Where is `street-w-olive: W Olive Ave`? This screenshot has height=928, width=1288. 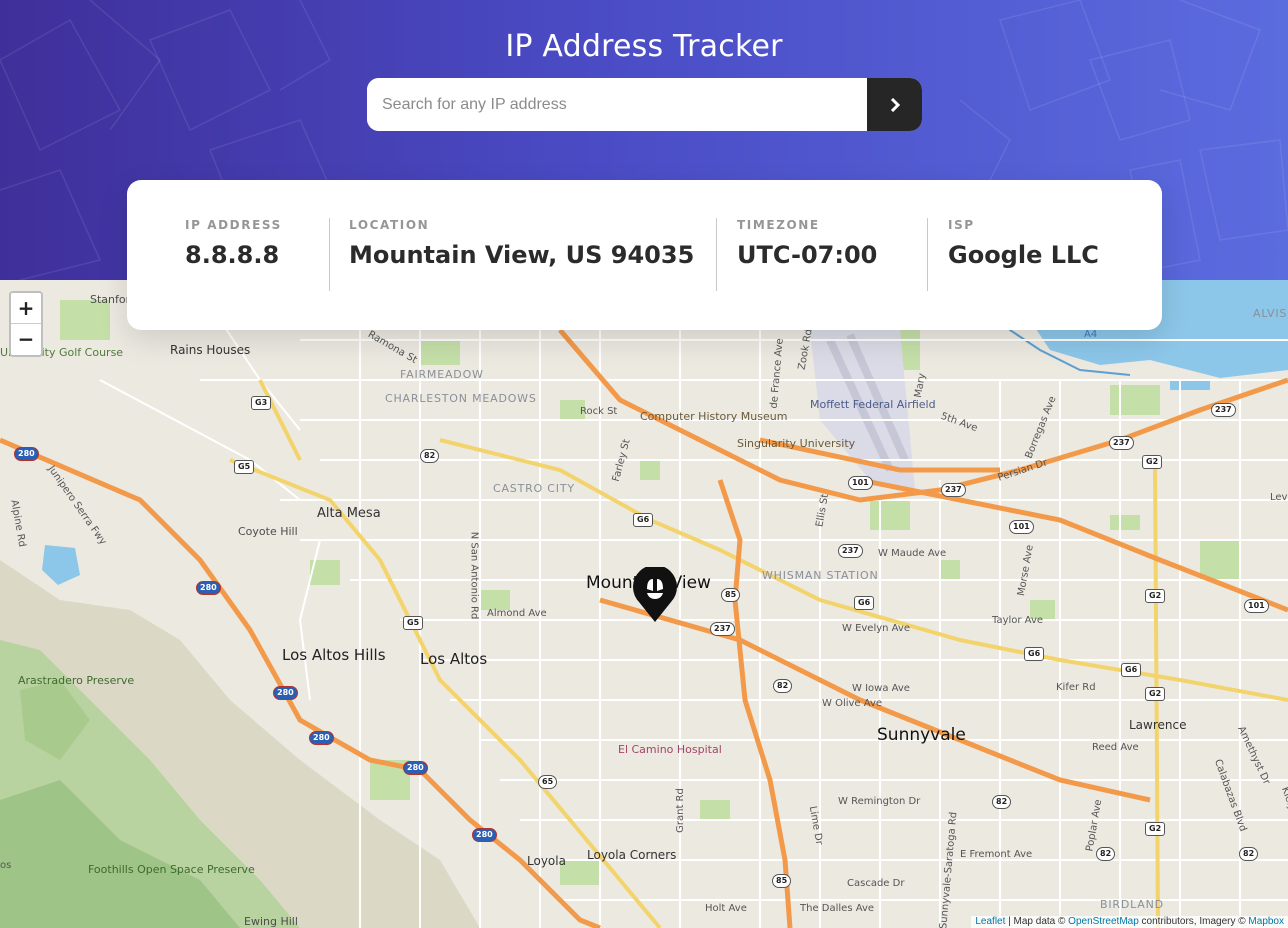 street-w-olive: W Olive Ave is located at coordinates (852, 703).